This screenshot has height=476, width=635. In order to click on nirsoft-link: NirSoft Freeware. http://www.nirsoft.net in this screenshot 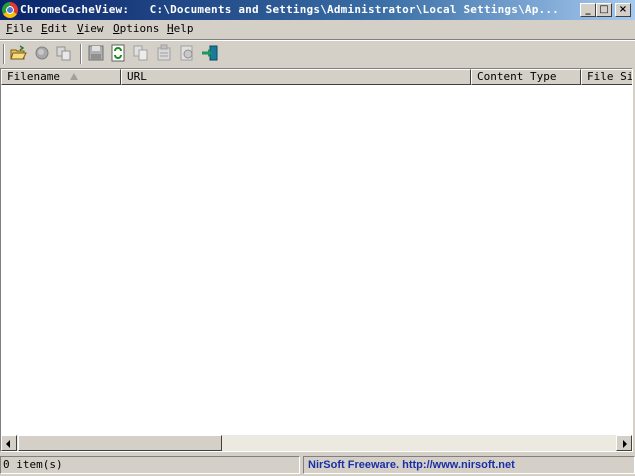, I will do `click(469, 465)`.